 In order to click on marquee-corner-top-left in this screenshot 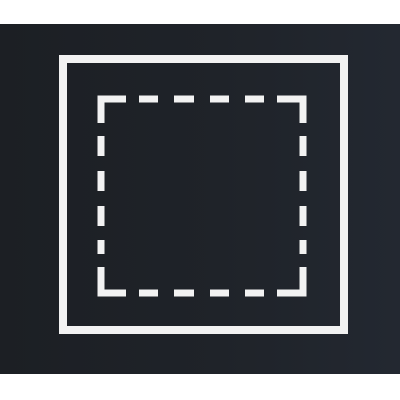, I will do `click(111, 109)`.